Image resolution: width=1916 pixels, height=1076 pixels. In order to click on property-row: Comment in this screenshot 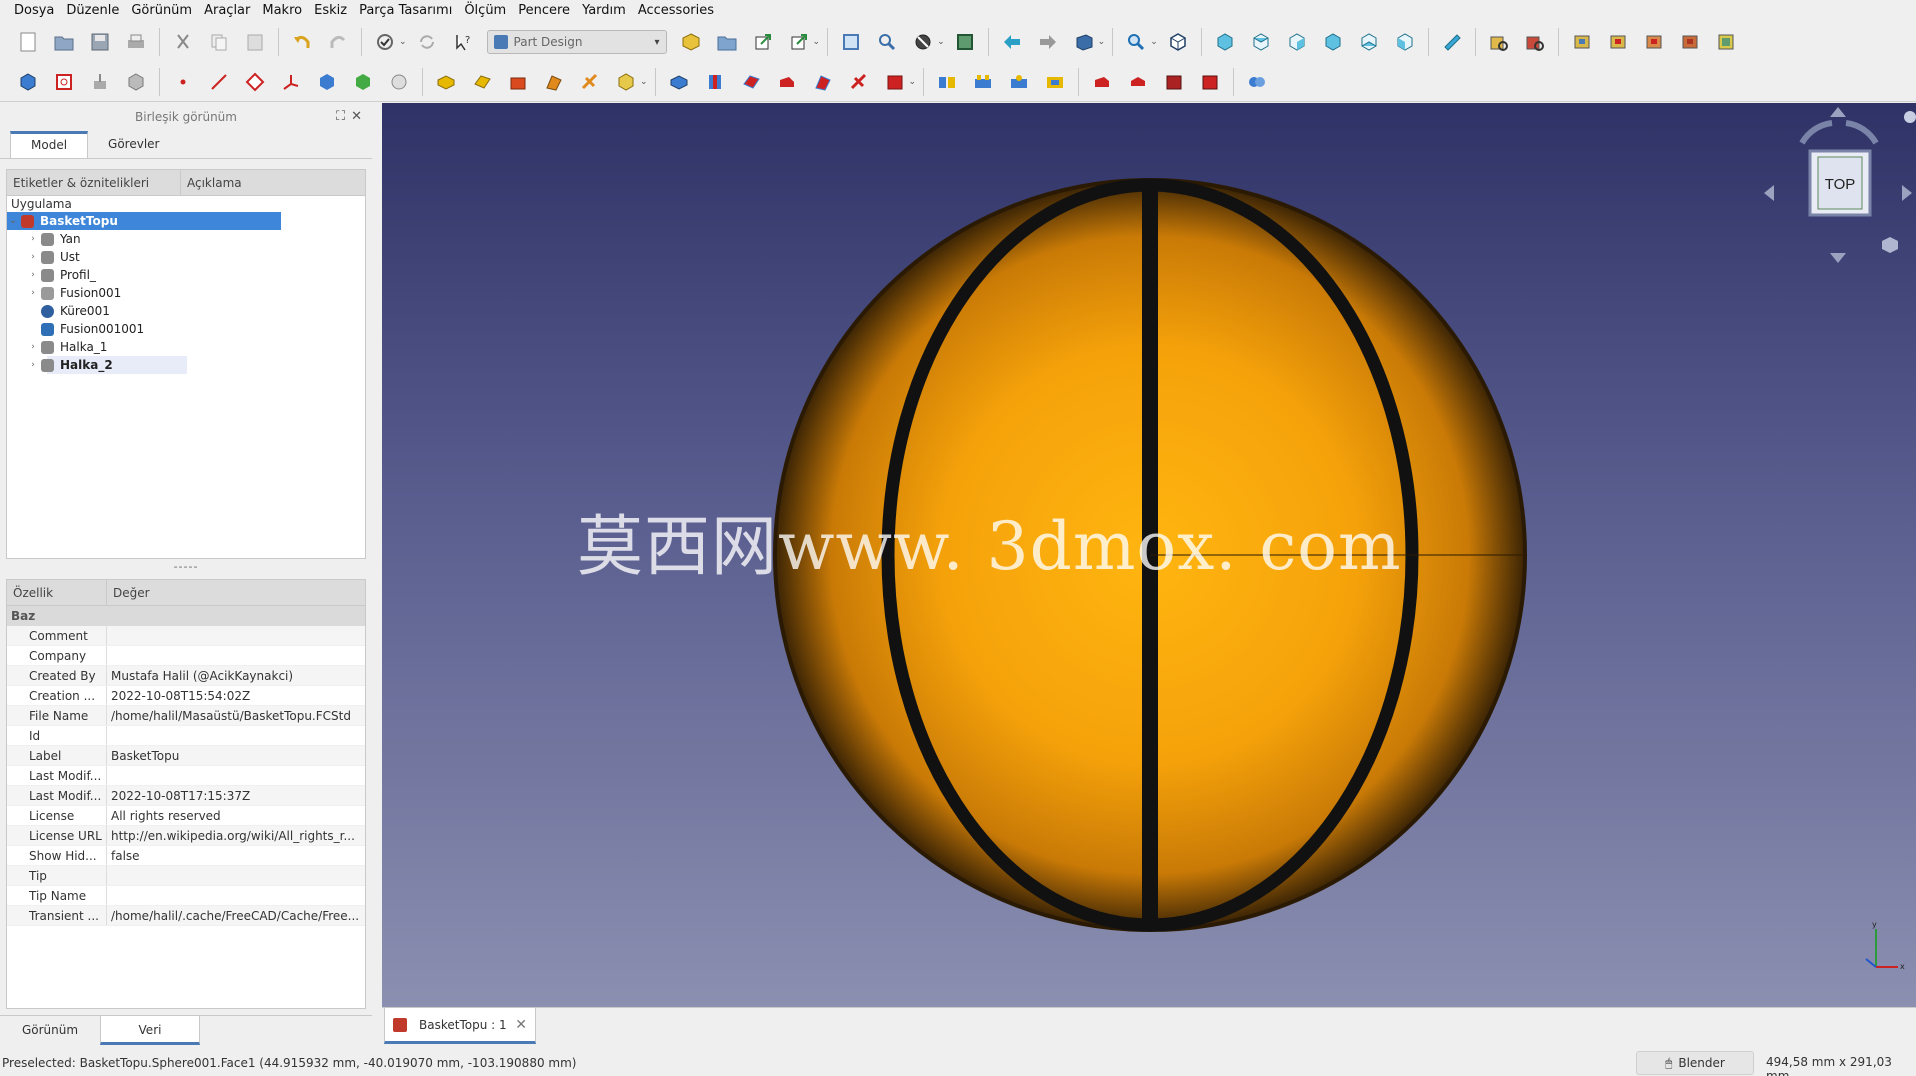, I will do `click(186, 636)`.